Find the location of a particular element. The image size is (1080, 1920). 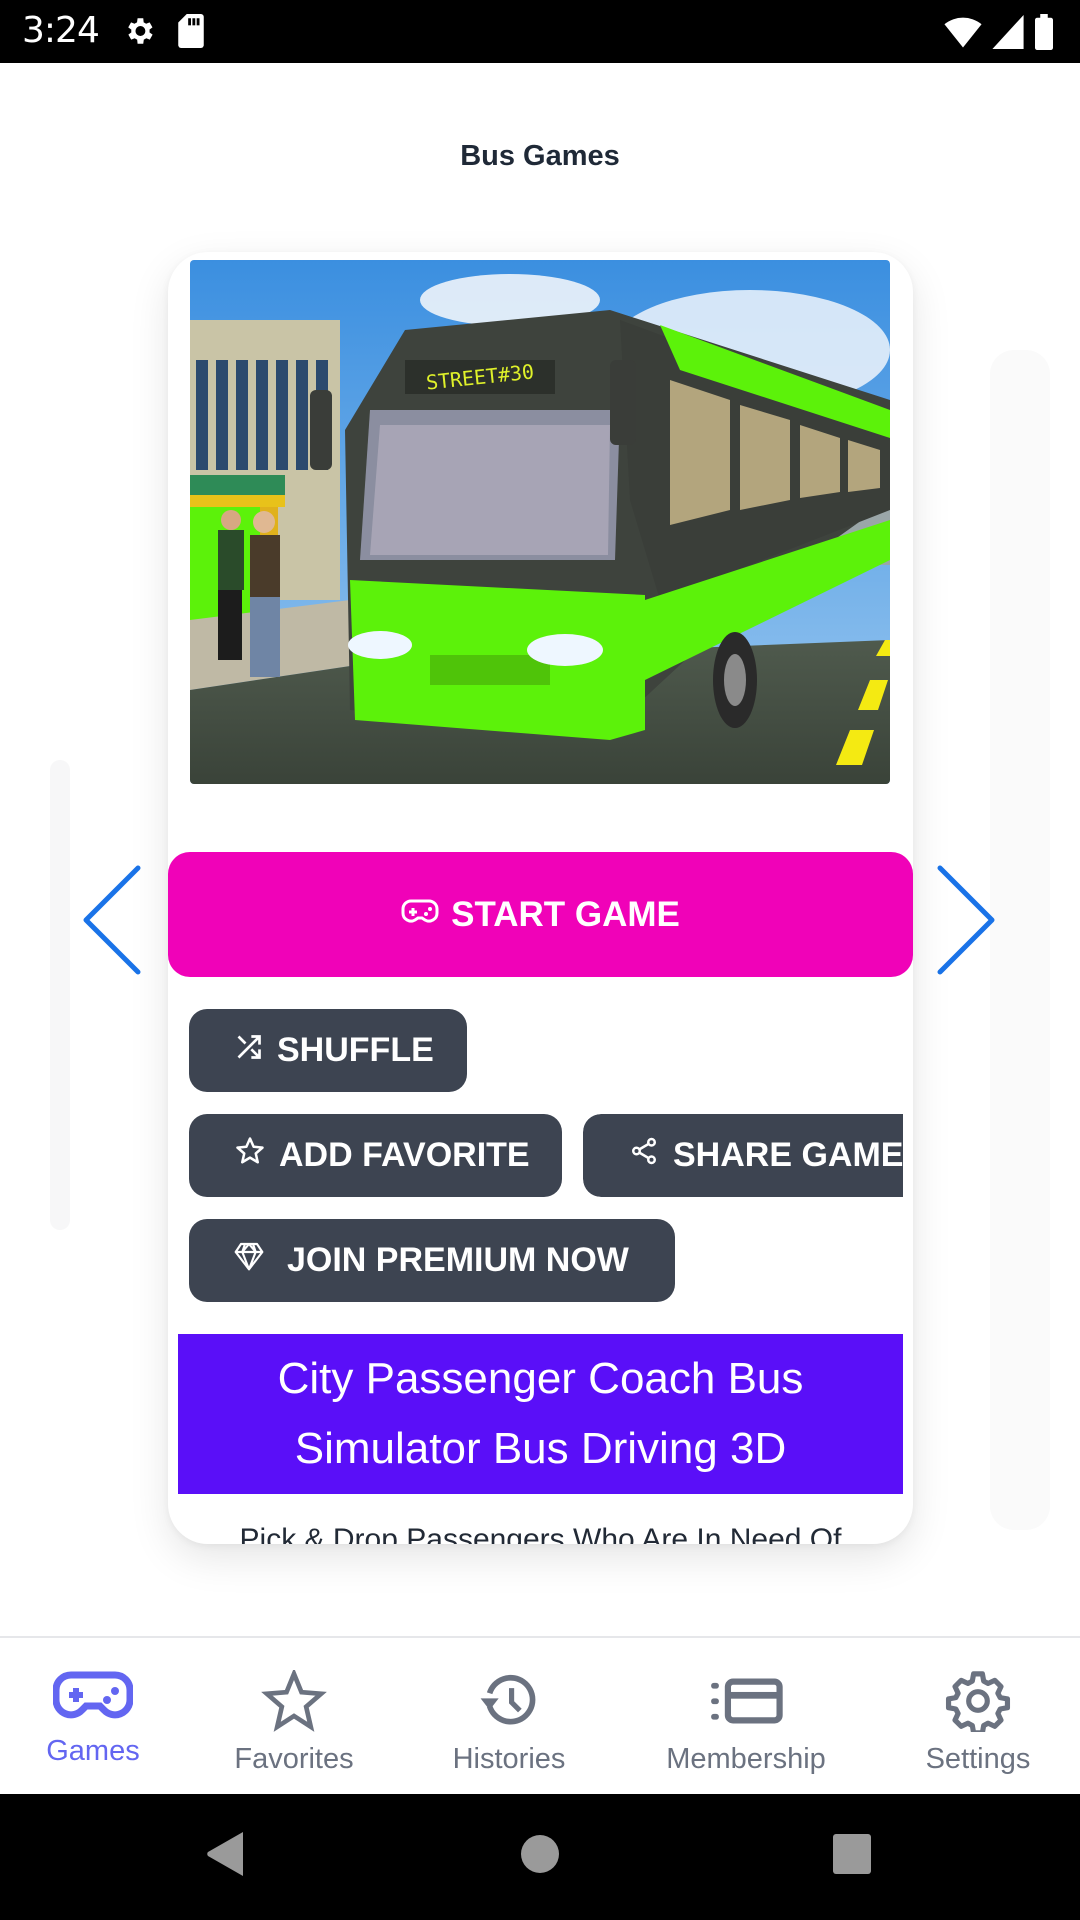

nav-label-favorites: Favorites is located at coordinates (294, 1759).